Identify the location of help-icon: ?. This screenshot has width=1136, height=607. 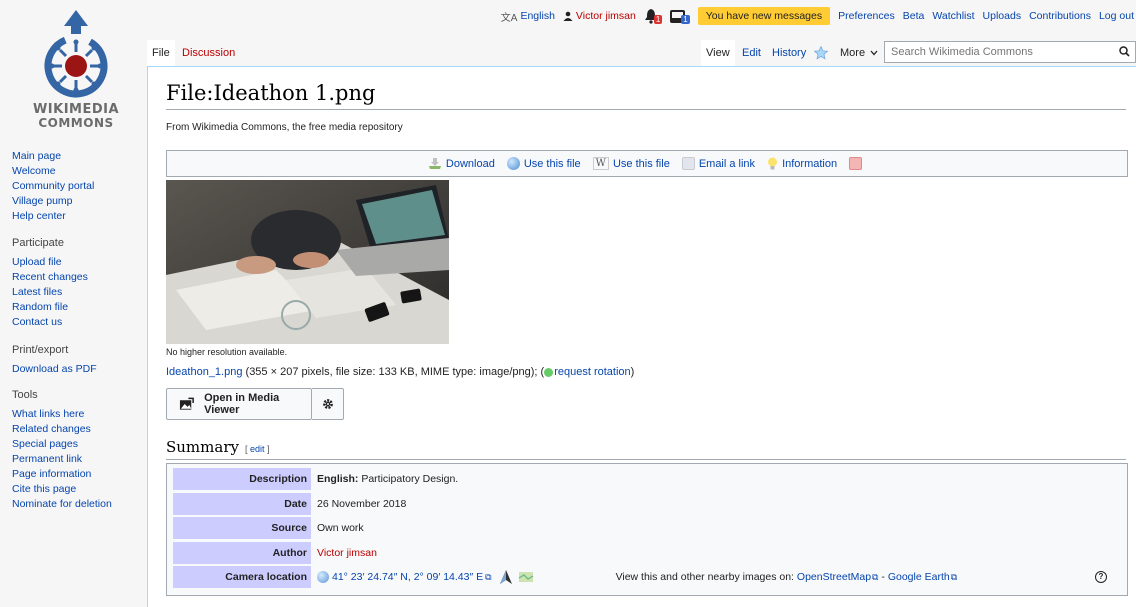
(1101, 577).